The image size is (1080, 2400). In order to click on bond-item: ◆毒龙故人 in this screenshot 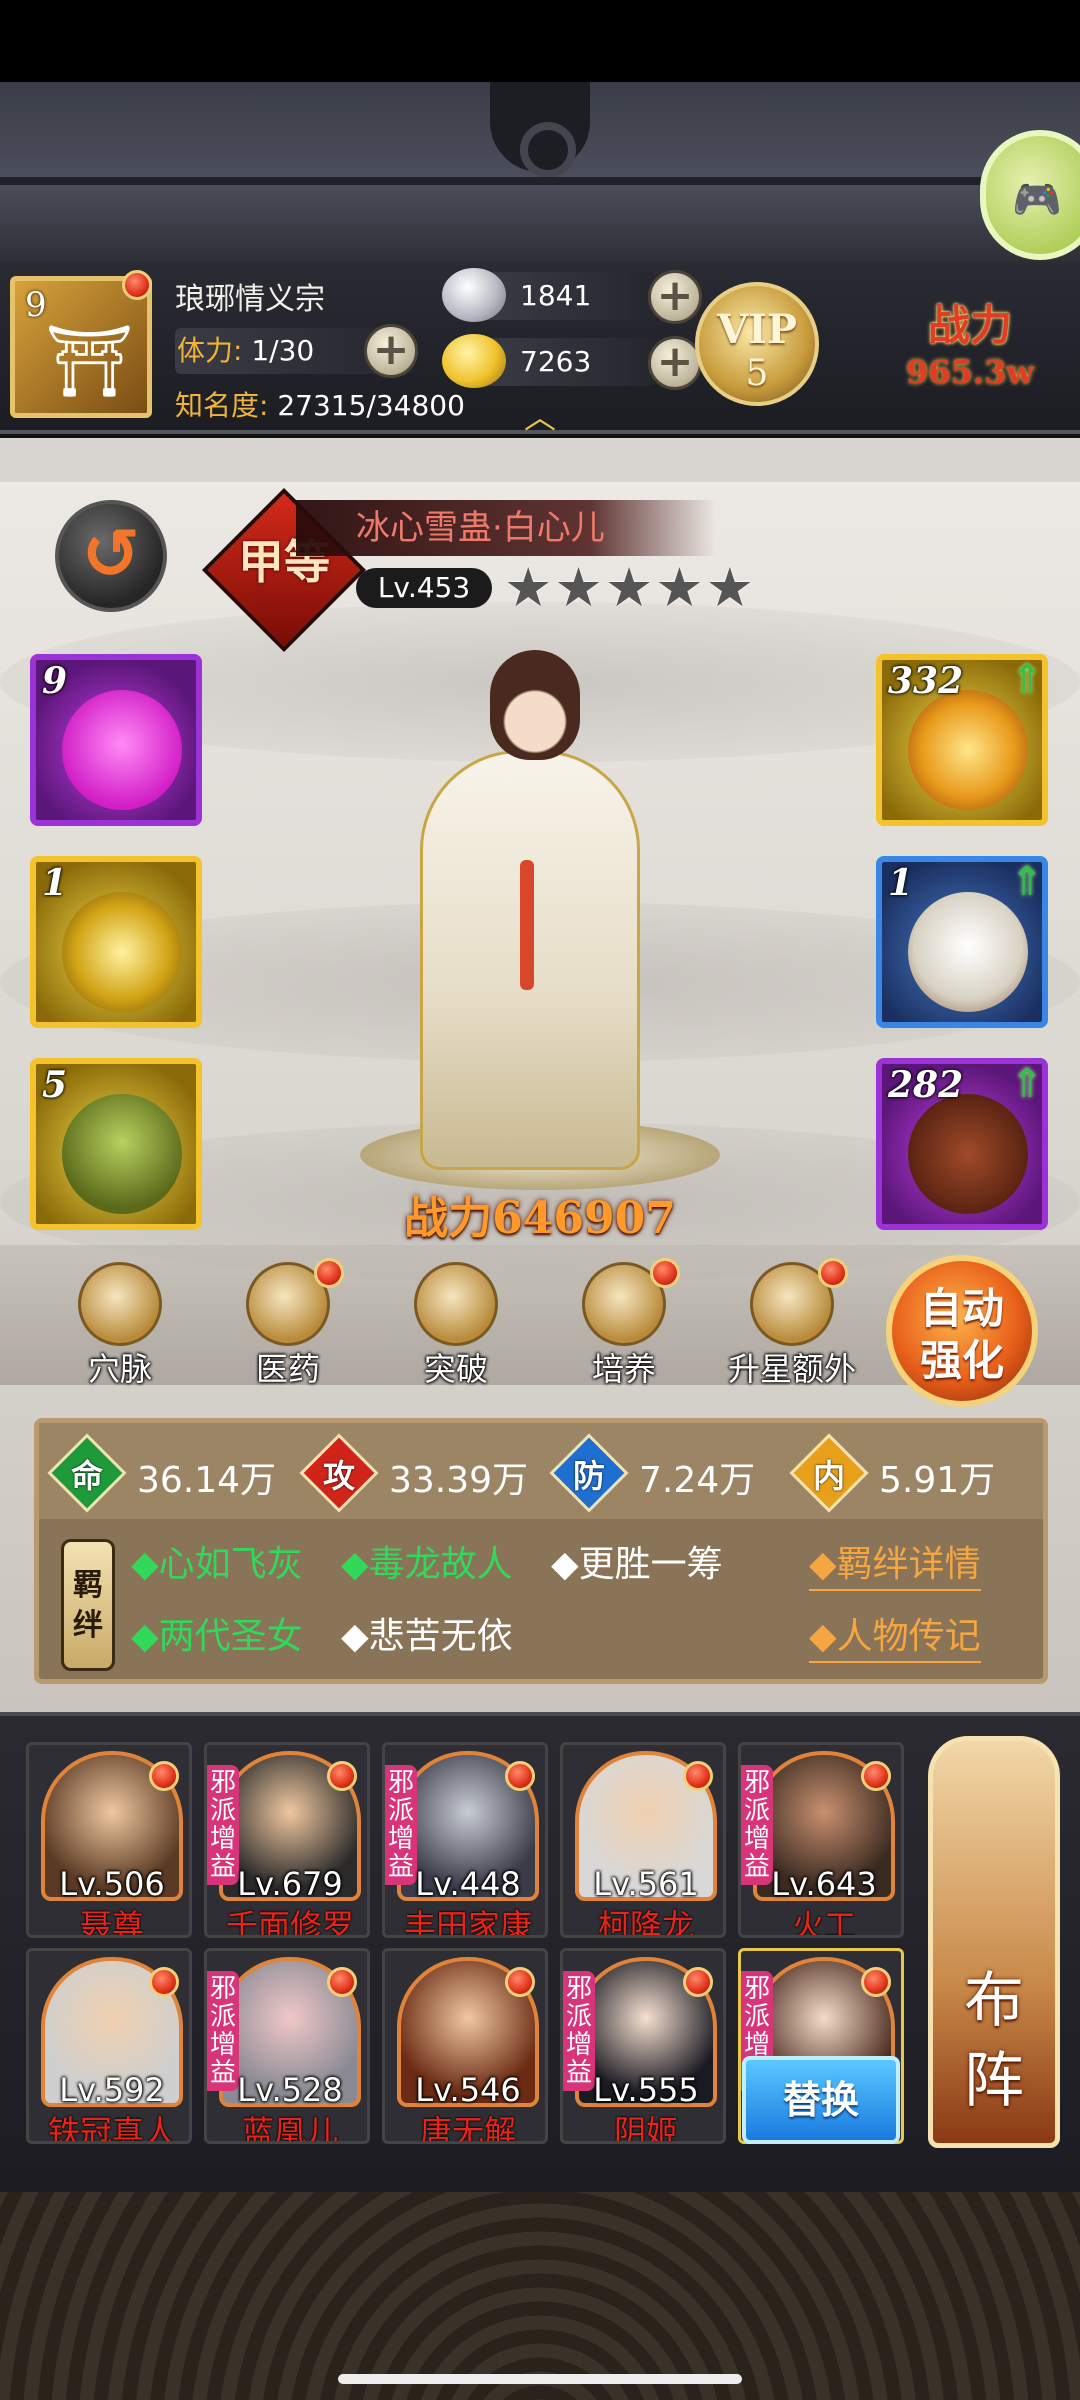, I will do `click(427, 1564)`.